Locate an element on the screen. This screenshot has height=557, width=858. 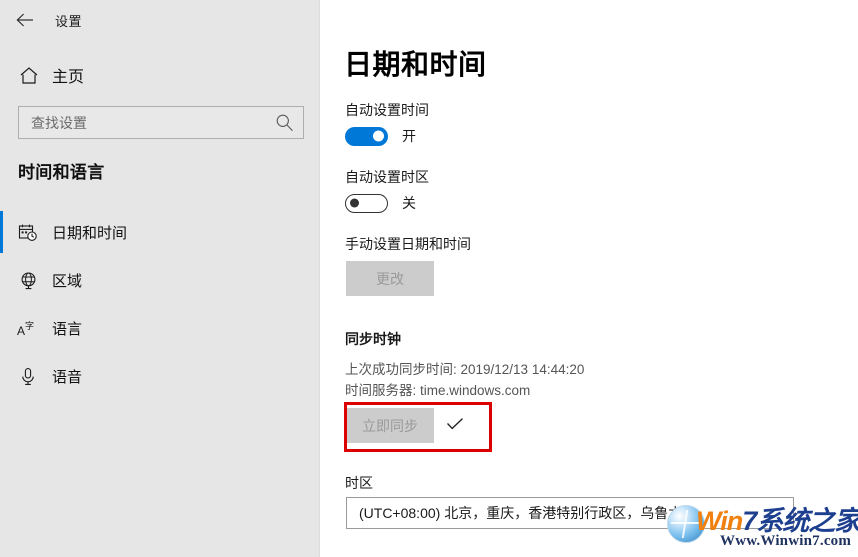
globe-icon is located at coordinates (28, 280).